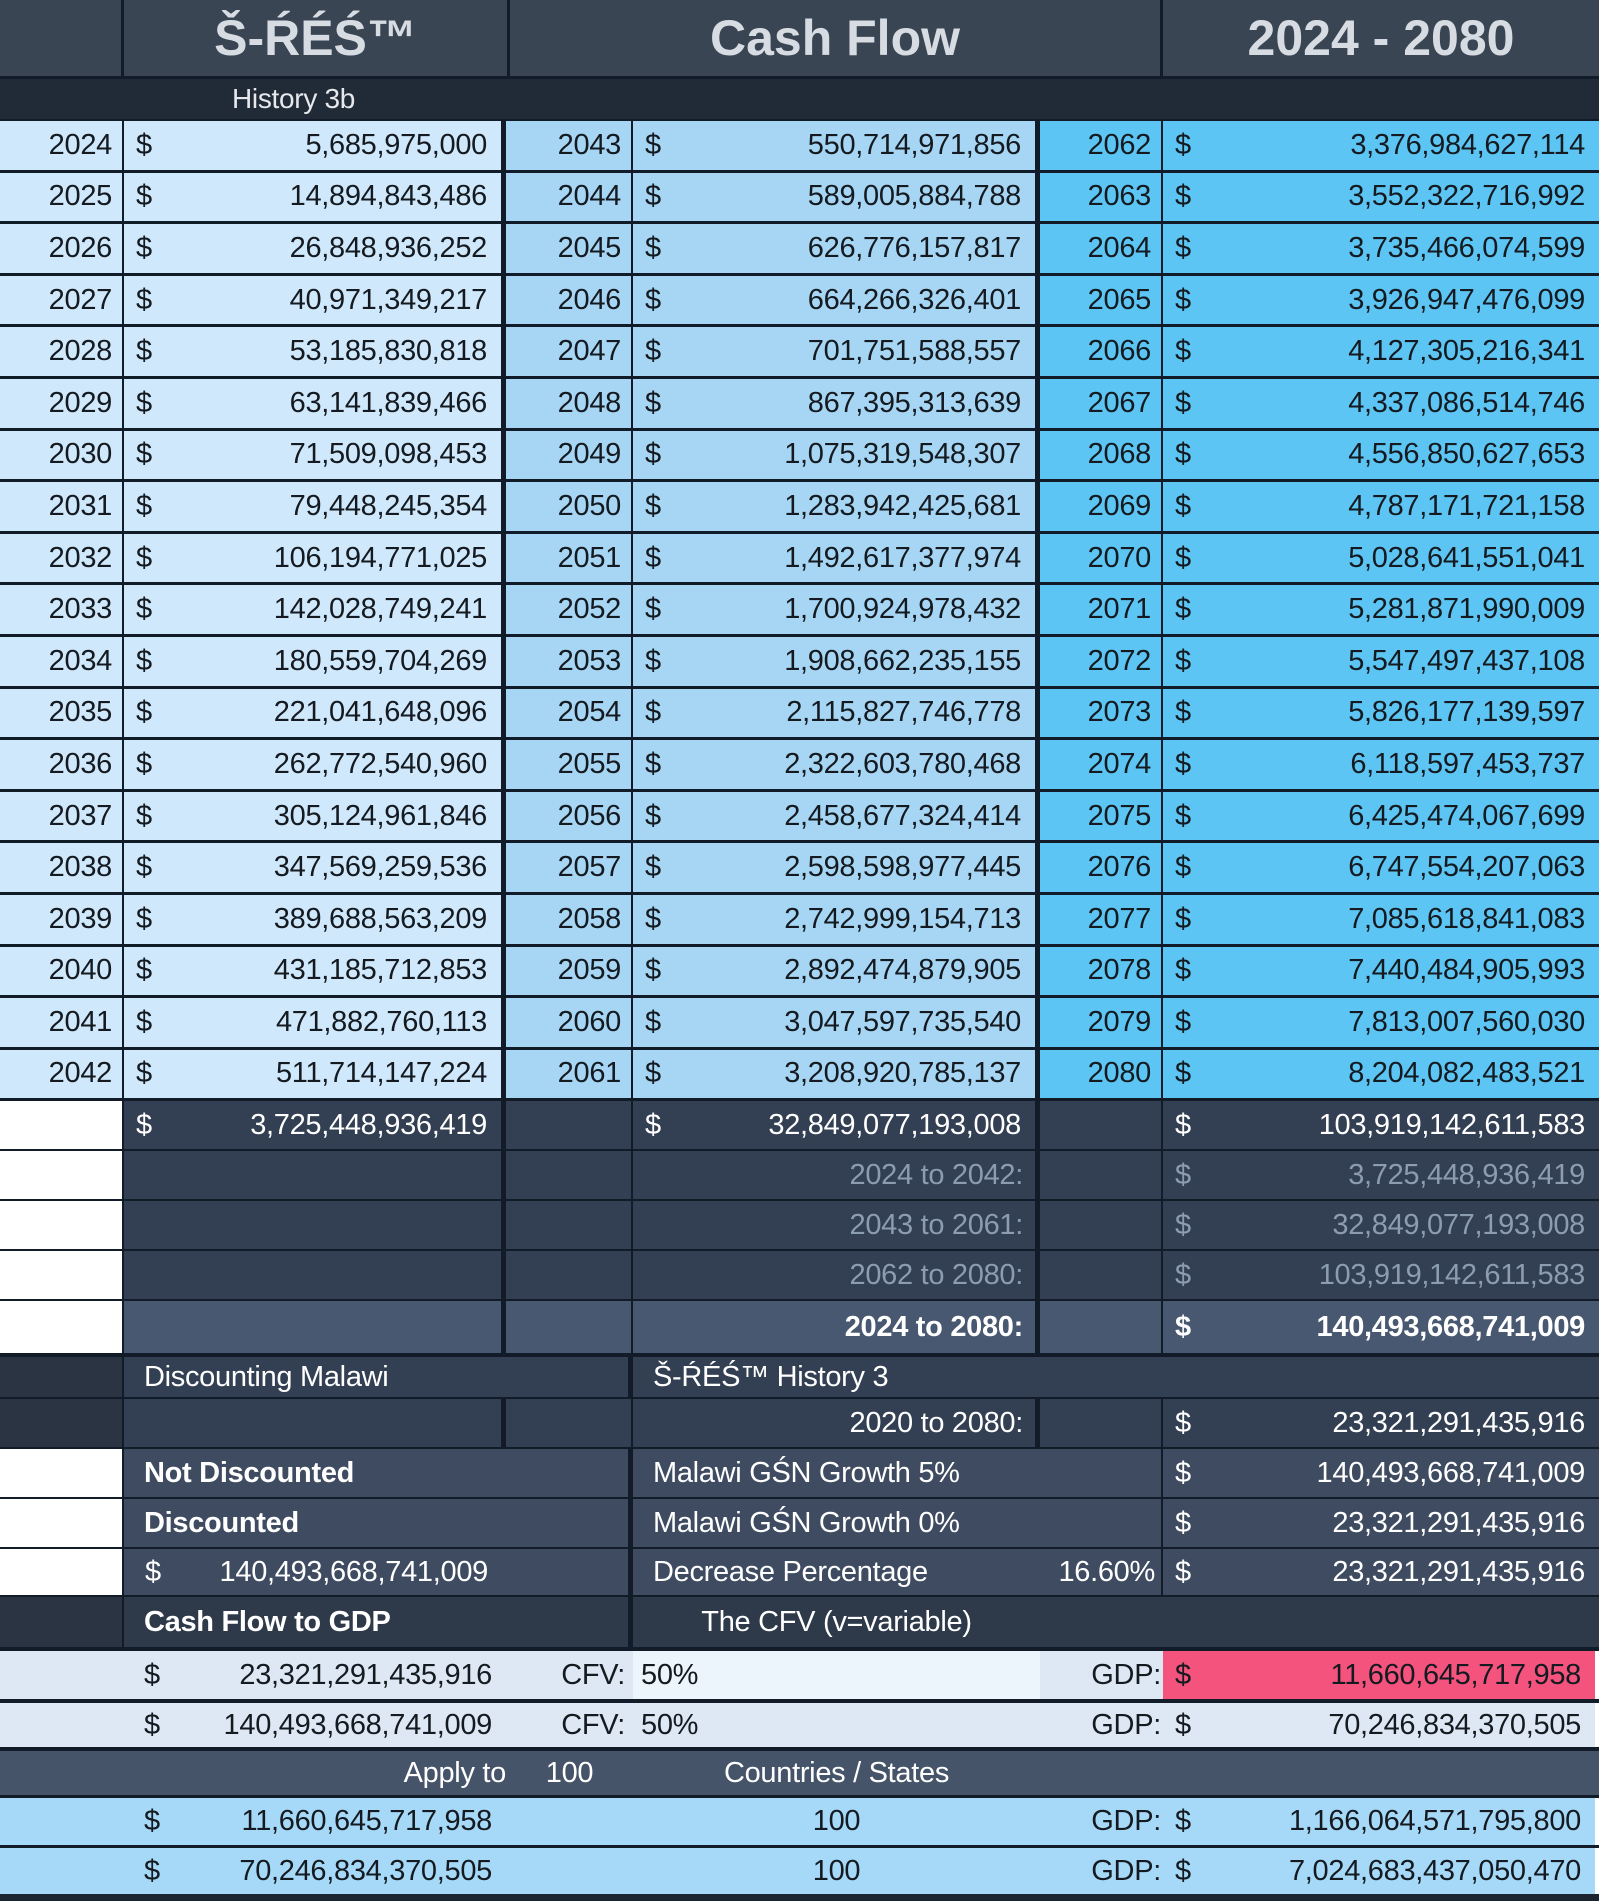 Image resolution: width=1599 pixels, height=1901 pixels. Describe the element at coordinates (1381, 145) in the screenshot. I see `value-cell-2062: $3,376,984,627,114` at that location.